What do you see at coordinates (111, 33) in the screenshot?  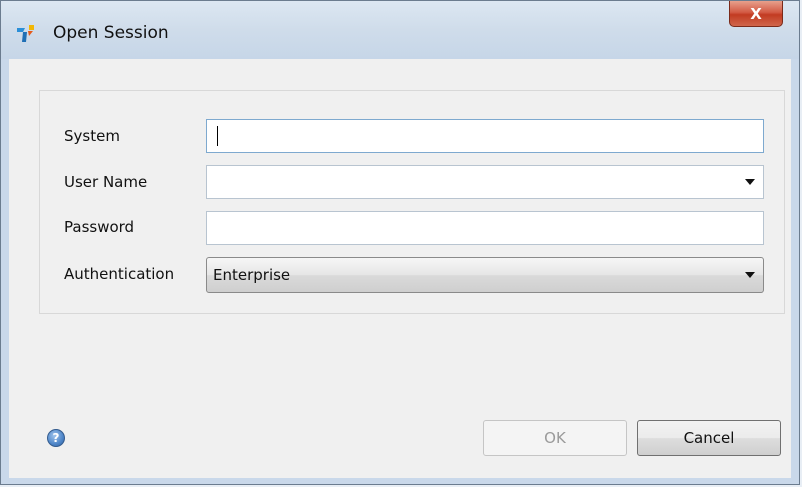 I see `window-title: Open Session` at bounding box center [111, 33].